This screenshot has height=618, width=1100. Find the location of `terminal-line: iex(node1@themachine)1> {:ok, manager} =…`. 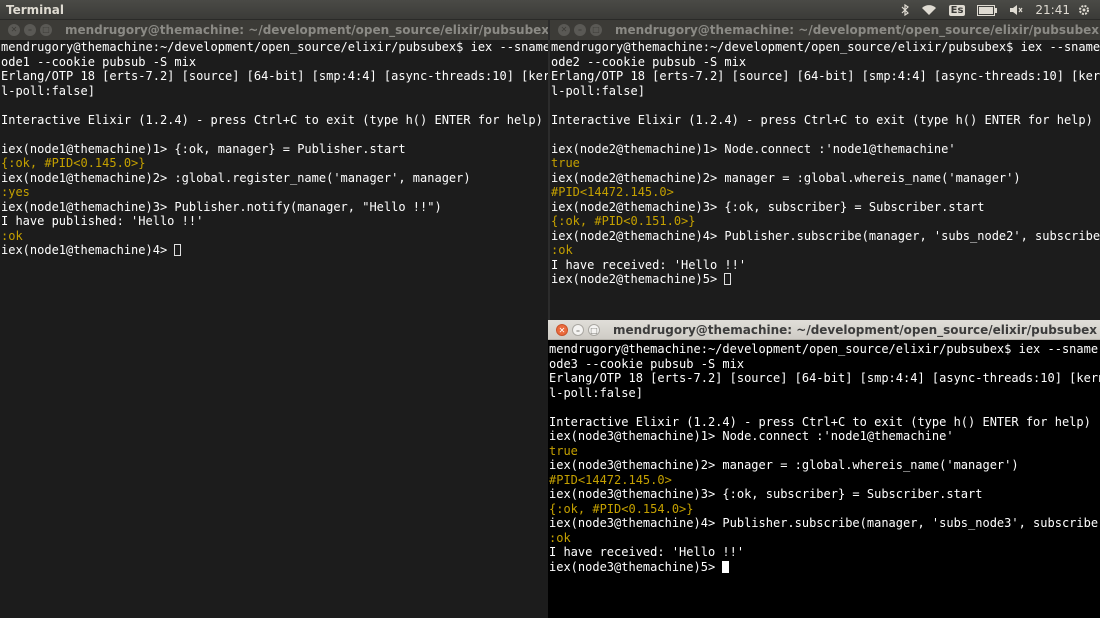

terminal-line: iex(node1@themachine)1> {:ok, manager} =… is located at coordinates (203, 148).